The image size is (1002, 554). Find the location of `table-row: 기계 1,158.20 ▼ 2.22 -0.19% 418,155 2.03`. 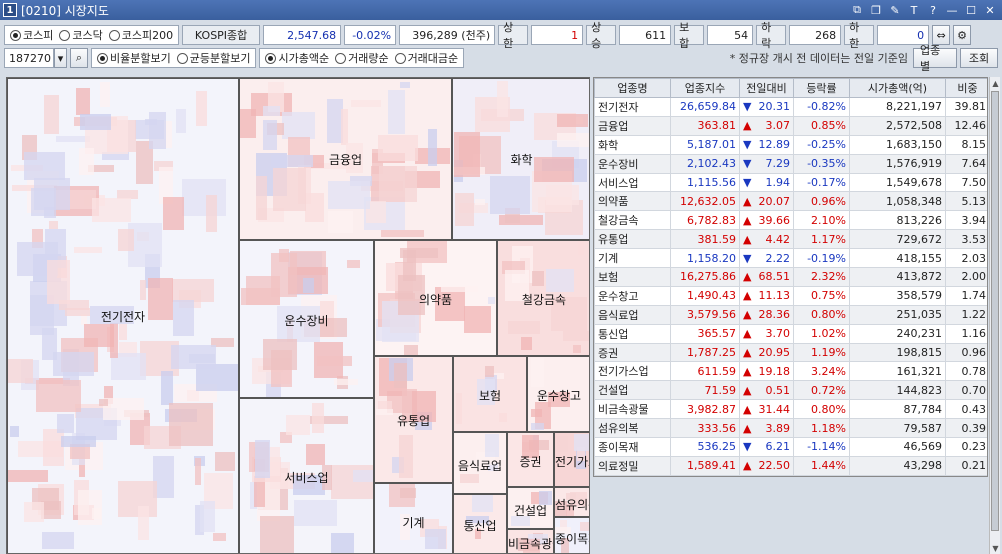

table-row: 기계 1,158.20 ▼ 2.22 -0.19% 418,155 2.03 is located at coordinates (790, 258).